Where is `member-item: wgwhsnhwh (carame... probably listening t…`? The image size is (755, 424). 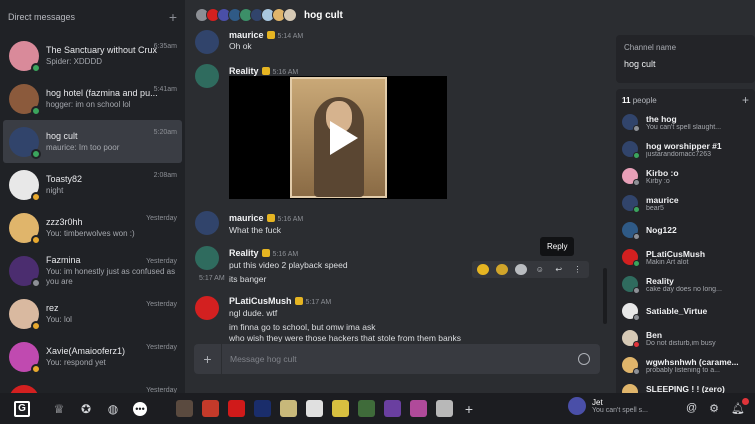
member-item: wgwhsnhwh (carame... probably listening t… is located at coordinates (685, 365).